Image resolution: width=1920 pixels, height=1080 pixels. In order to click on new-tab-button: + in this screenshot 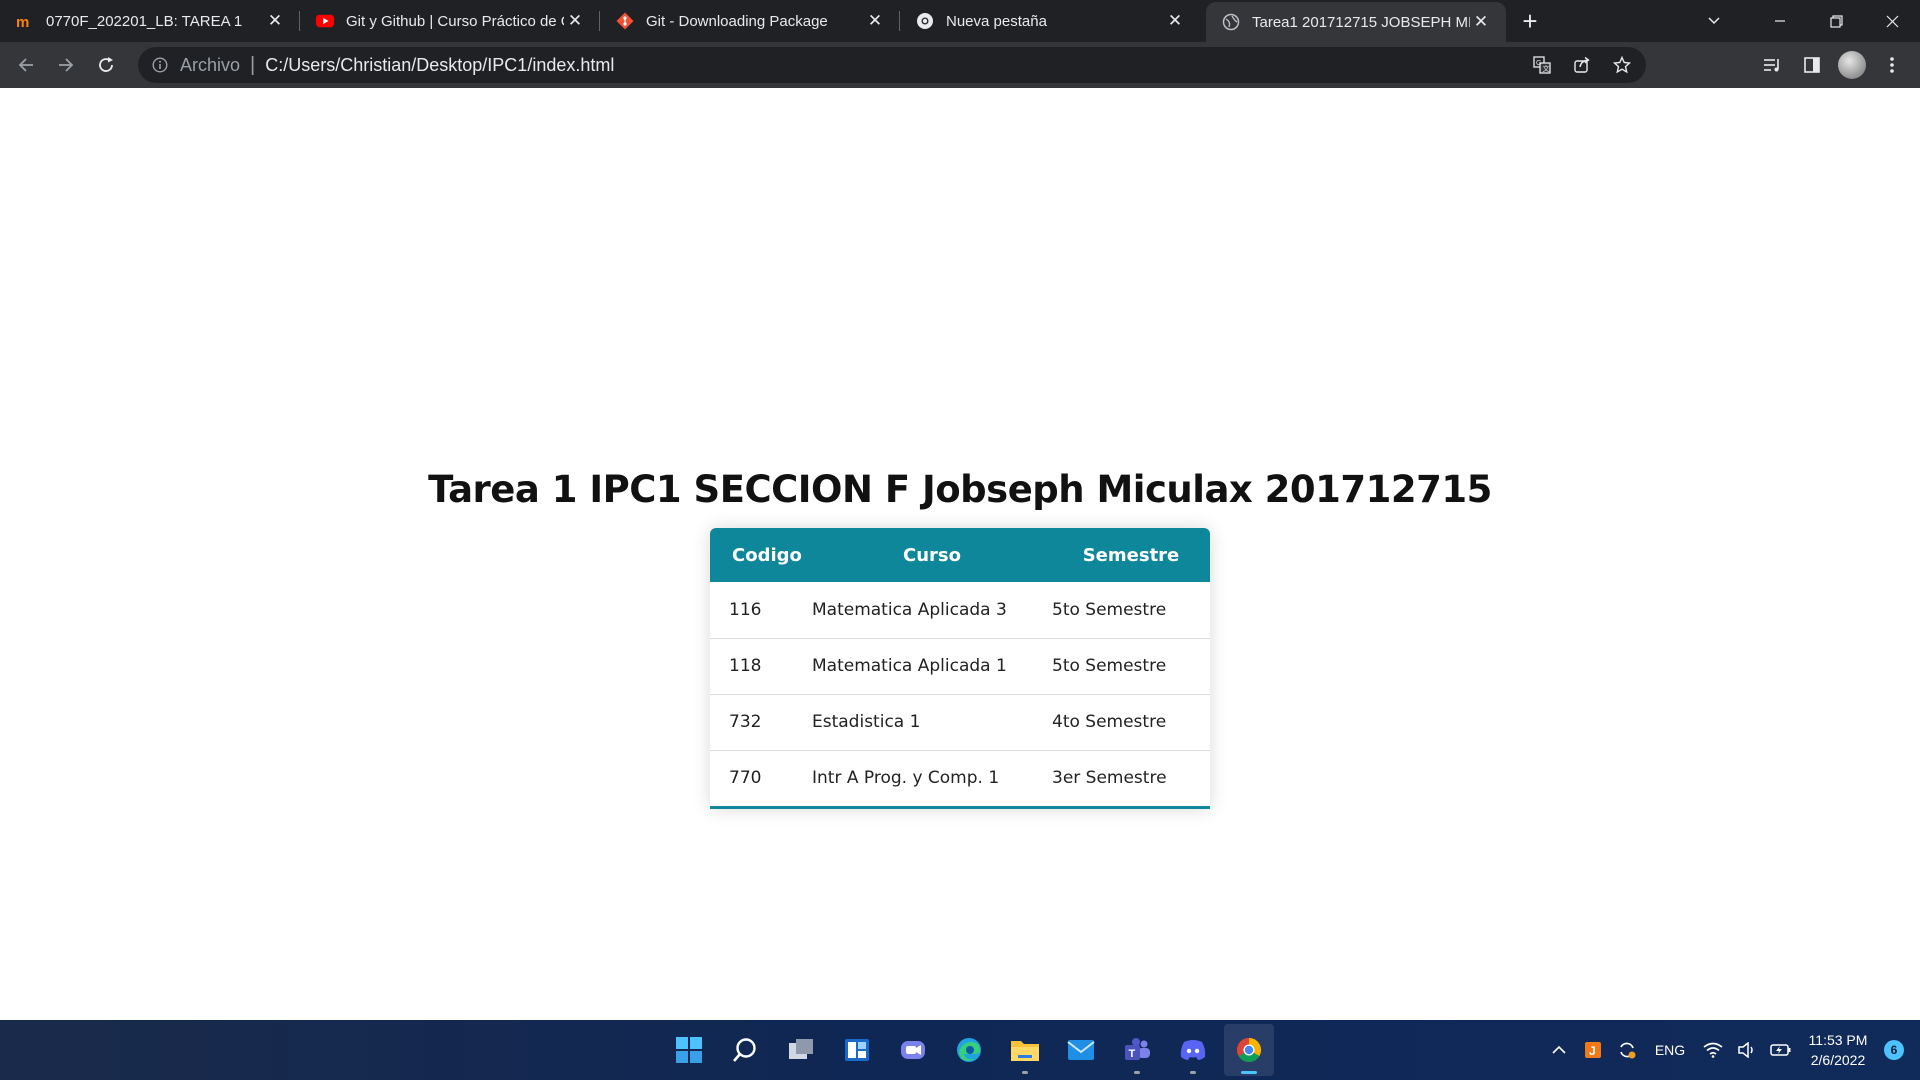, I will do `click(1530, 21)`.